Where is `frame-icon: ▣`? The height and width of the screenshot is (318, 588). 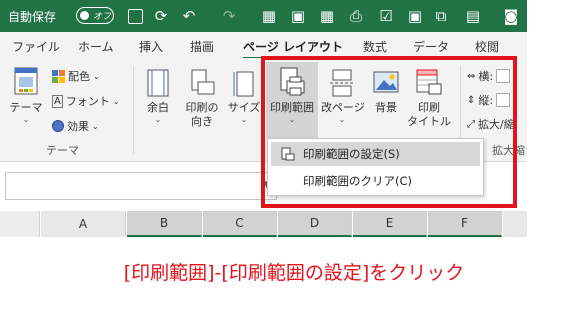
frame-icon: ▣ is located at coordinates (298, 16).